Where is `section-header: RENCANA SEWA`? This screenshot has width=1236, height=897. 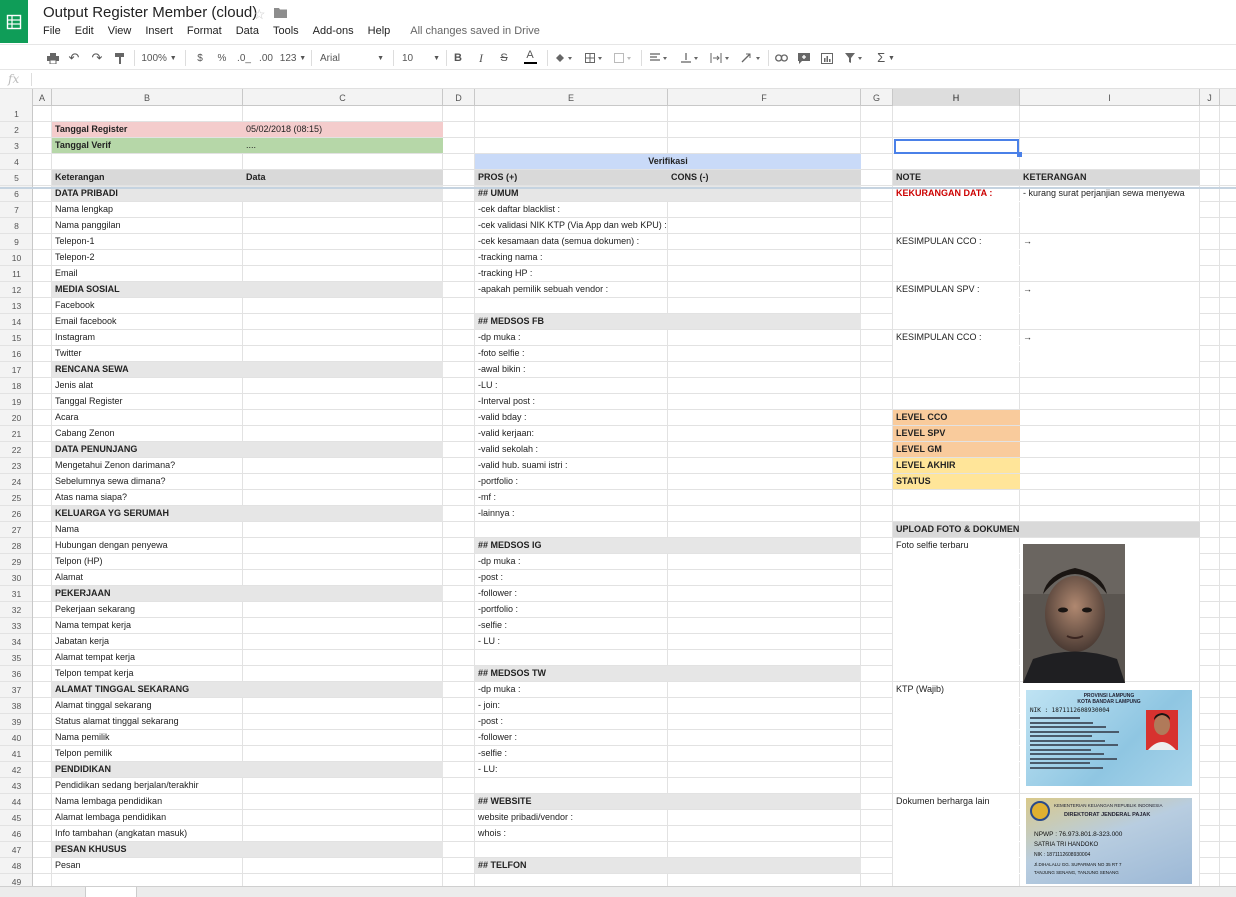 section-header: RENCANA SEWA is located at coordinates (247, 369).